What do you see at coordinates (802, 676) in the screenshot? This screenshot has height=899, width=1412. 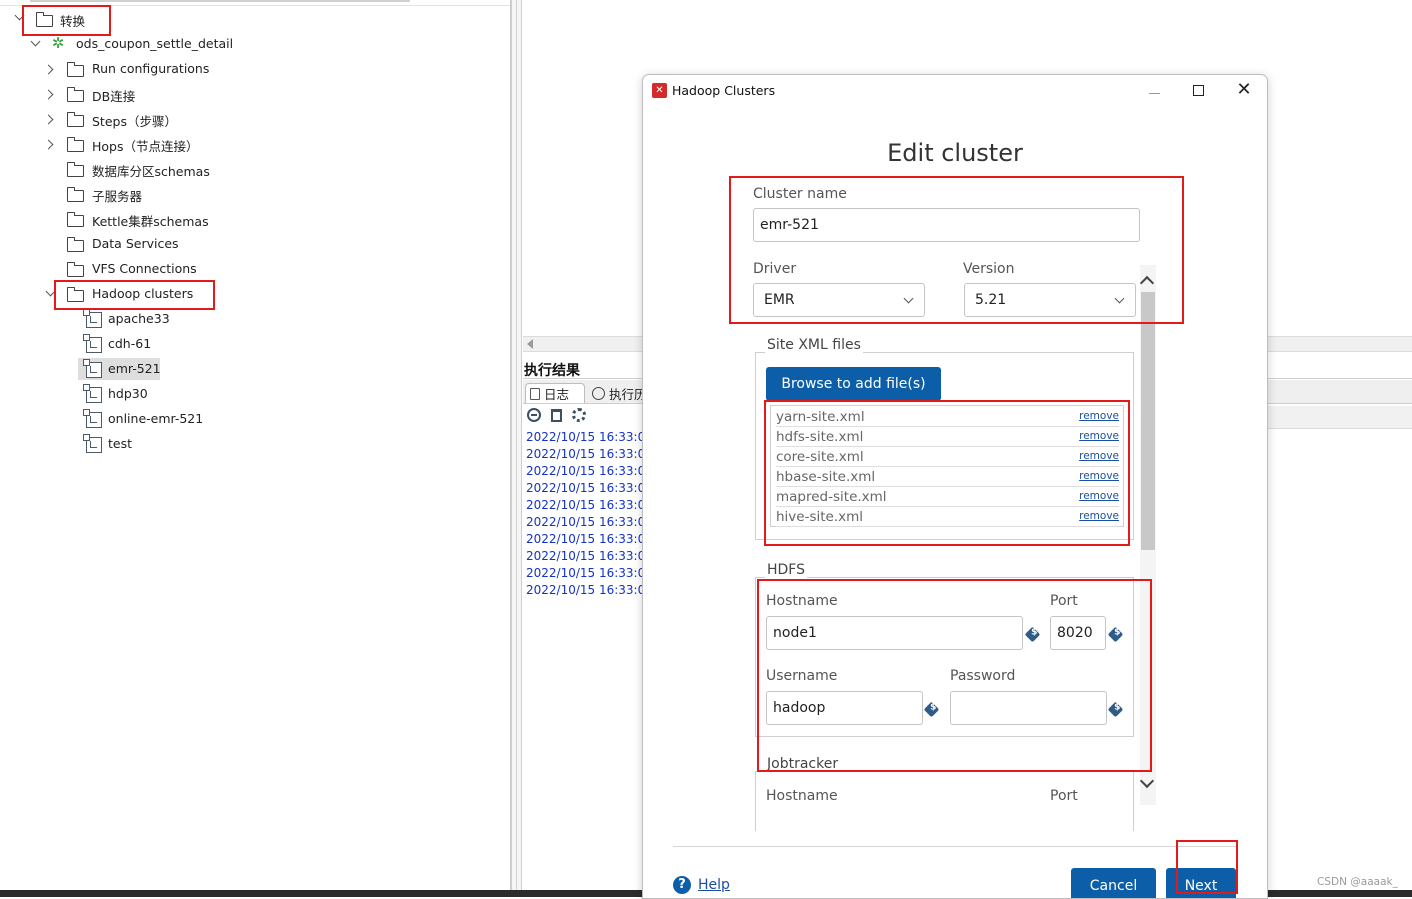 I see `hdfs-username-label: Username` at bounding box center [802, 676].